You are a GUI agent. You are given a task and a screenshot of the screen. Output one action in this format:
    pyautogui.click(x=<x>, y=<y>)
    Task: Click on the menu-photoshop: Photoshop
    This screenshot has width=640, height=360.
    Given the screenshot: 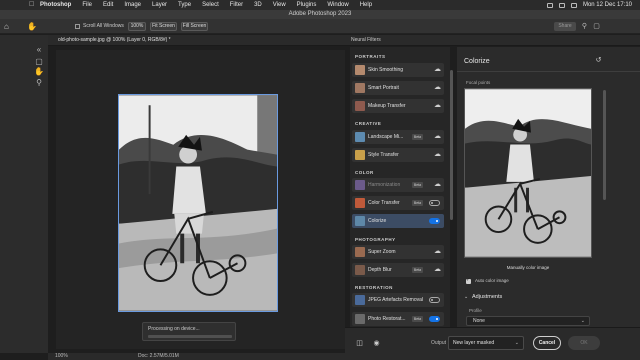 What is the action you would take?
    pyautogui.click(x=55, y=5)
    